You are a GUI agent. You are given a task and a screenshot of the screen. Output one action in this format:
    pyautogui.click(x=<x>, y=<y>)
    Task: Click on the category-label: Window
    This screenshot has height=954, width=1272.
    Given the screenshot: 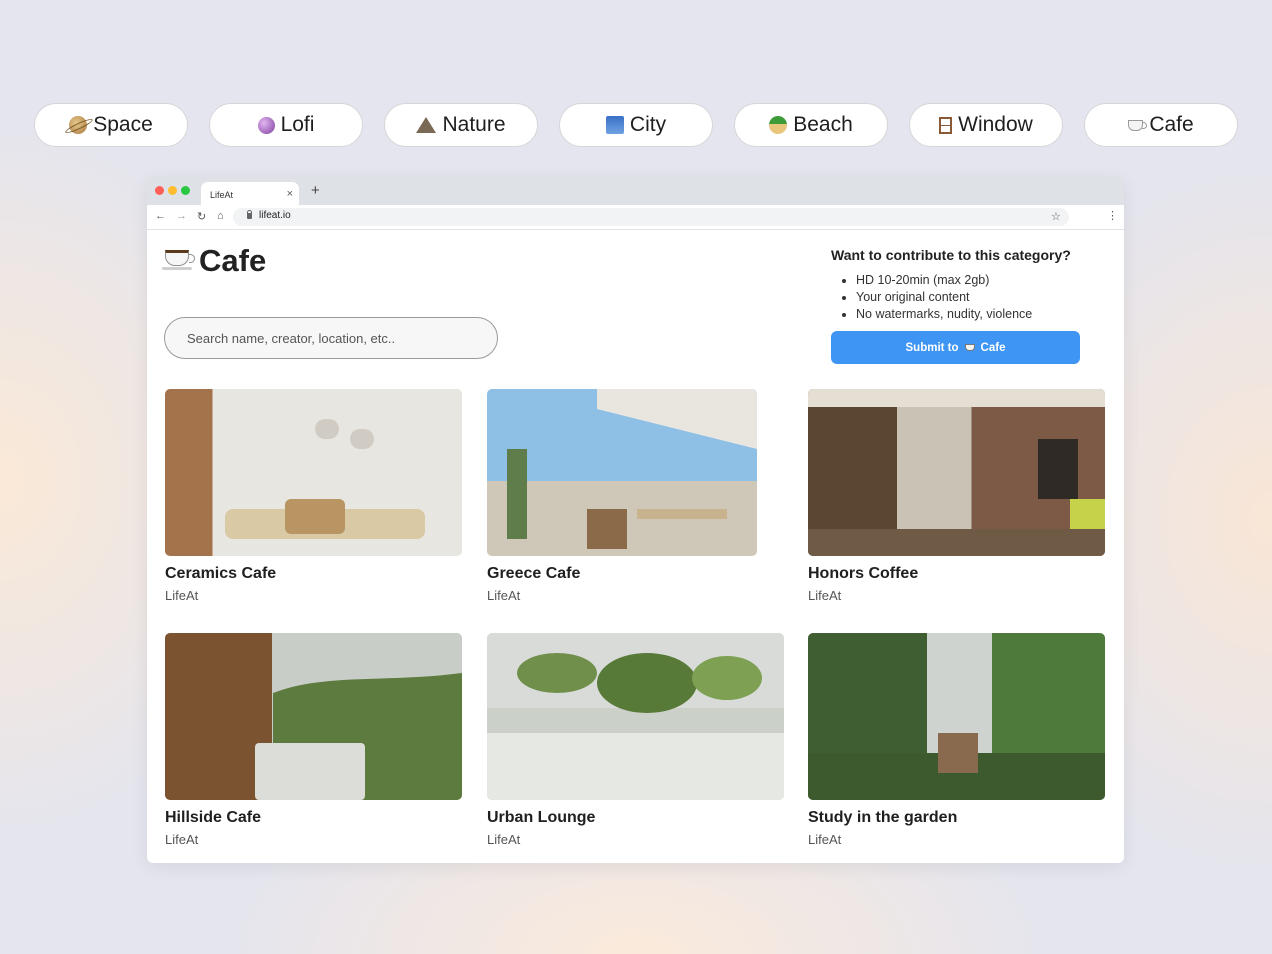 What is the action you would take?
    pyautogui.click(x=995, y=124)
    